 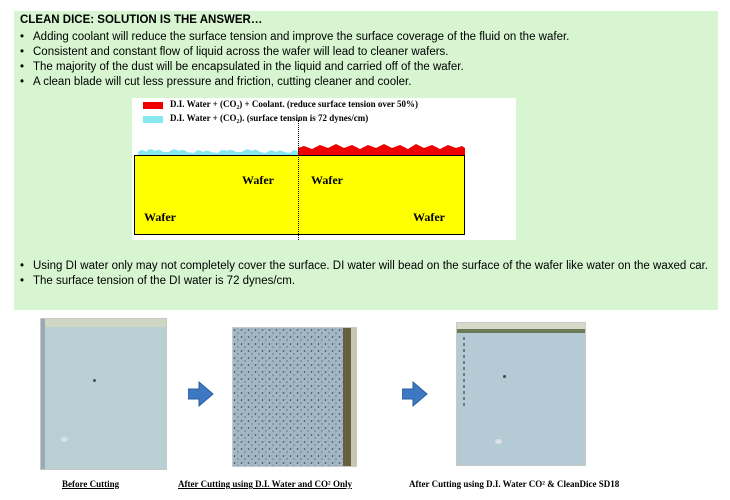 What do you see at coordinates (521, 394) in the screenshot?
I see `photo-after-cleandice` at bounding box center [521, 394].